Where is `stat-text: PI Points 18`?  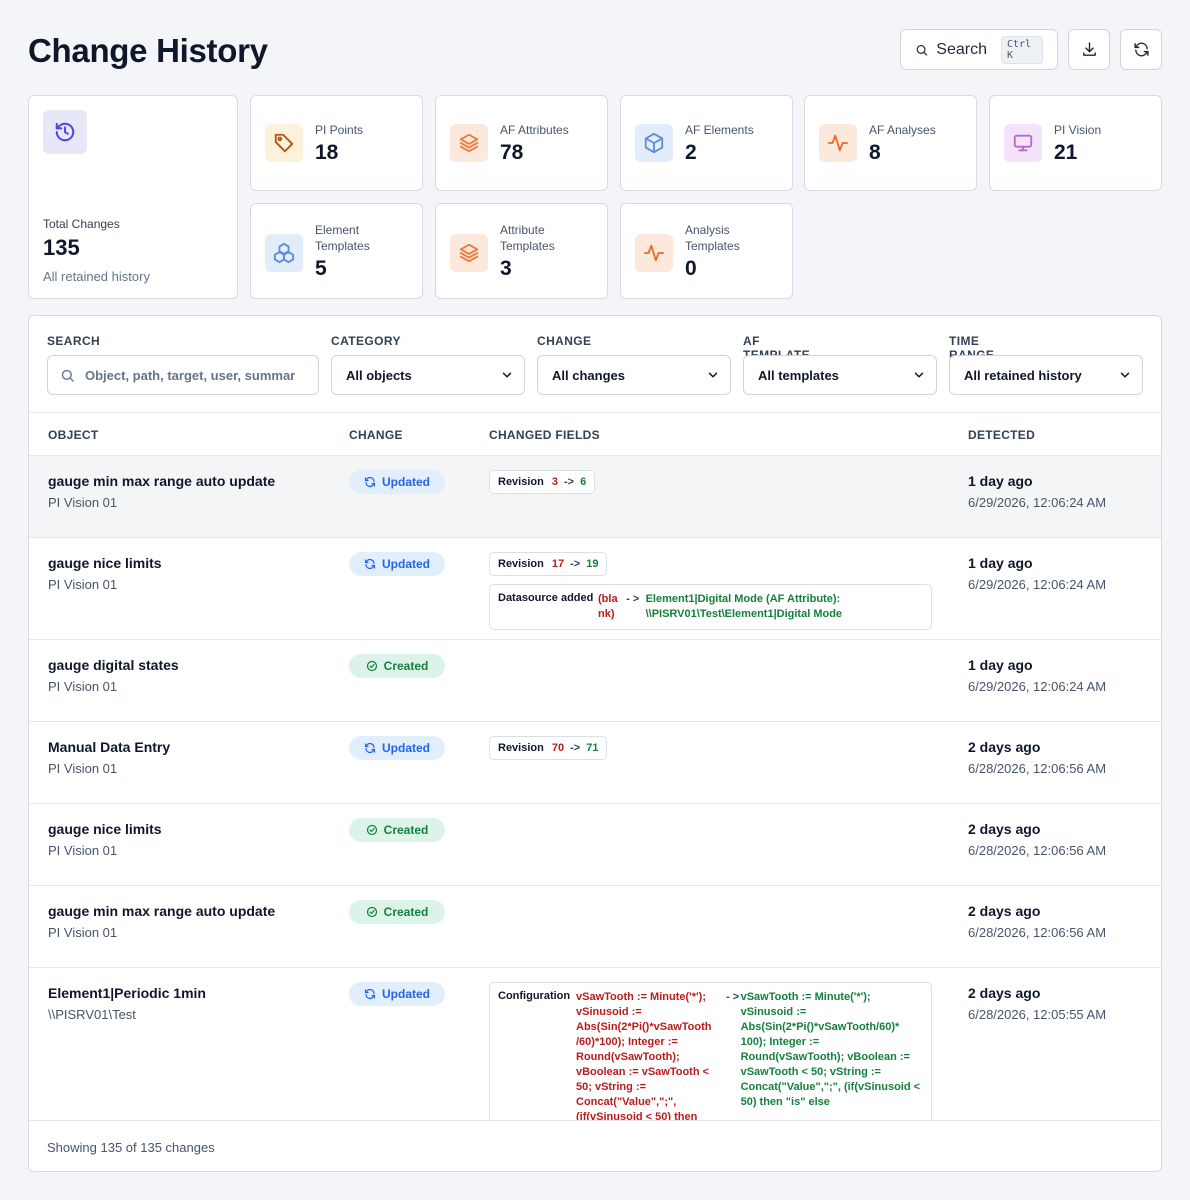
stat-text: PI Points 18 is located at coordinates (339, 143).